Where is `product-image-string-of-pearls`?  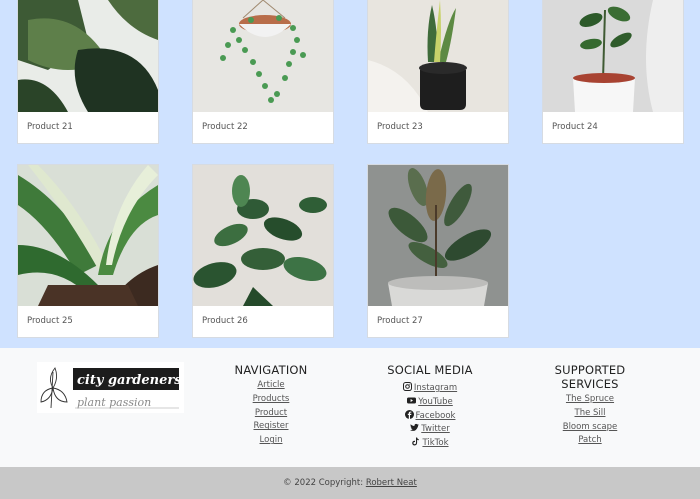
product-image-string-of-pearls is located at coordinates (263, 56).